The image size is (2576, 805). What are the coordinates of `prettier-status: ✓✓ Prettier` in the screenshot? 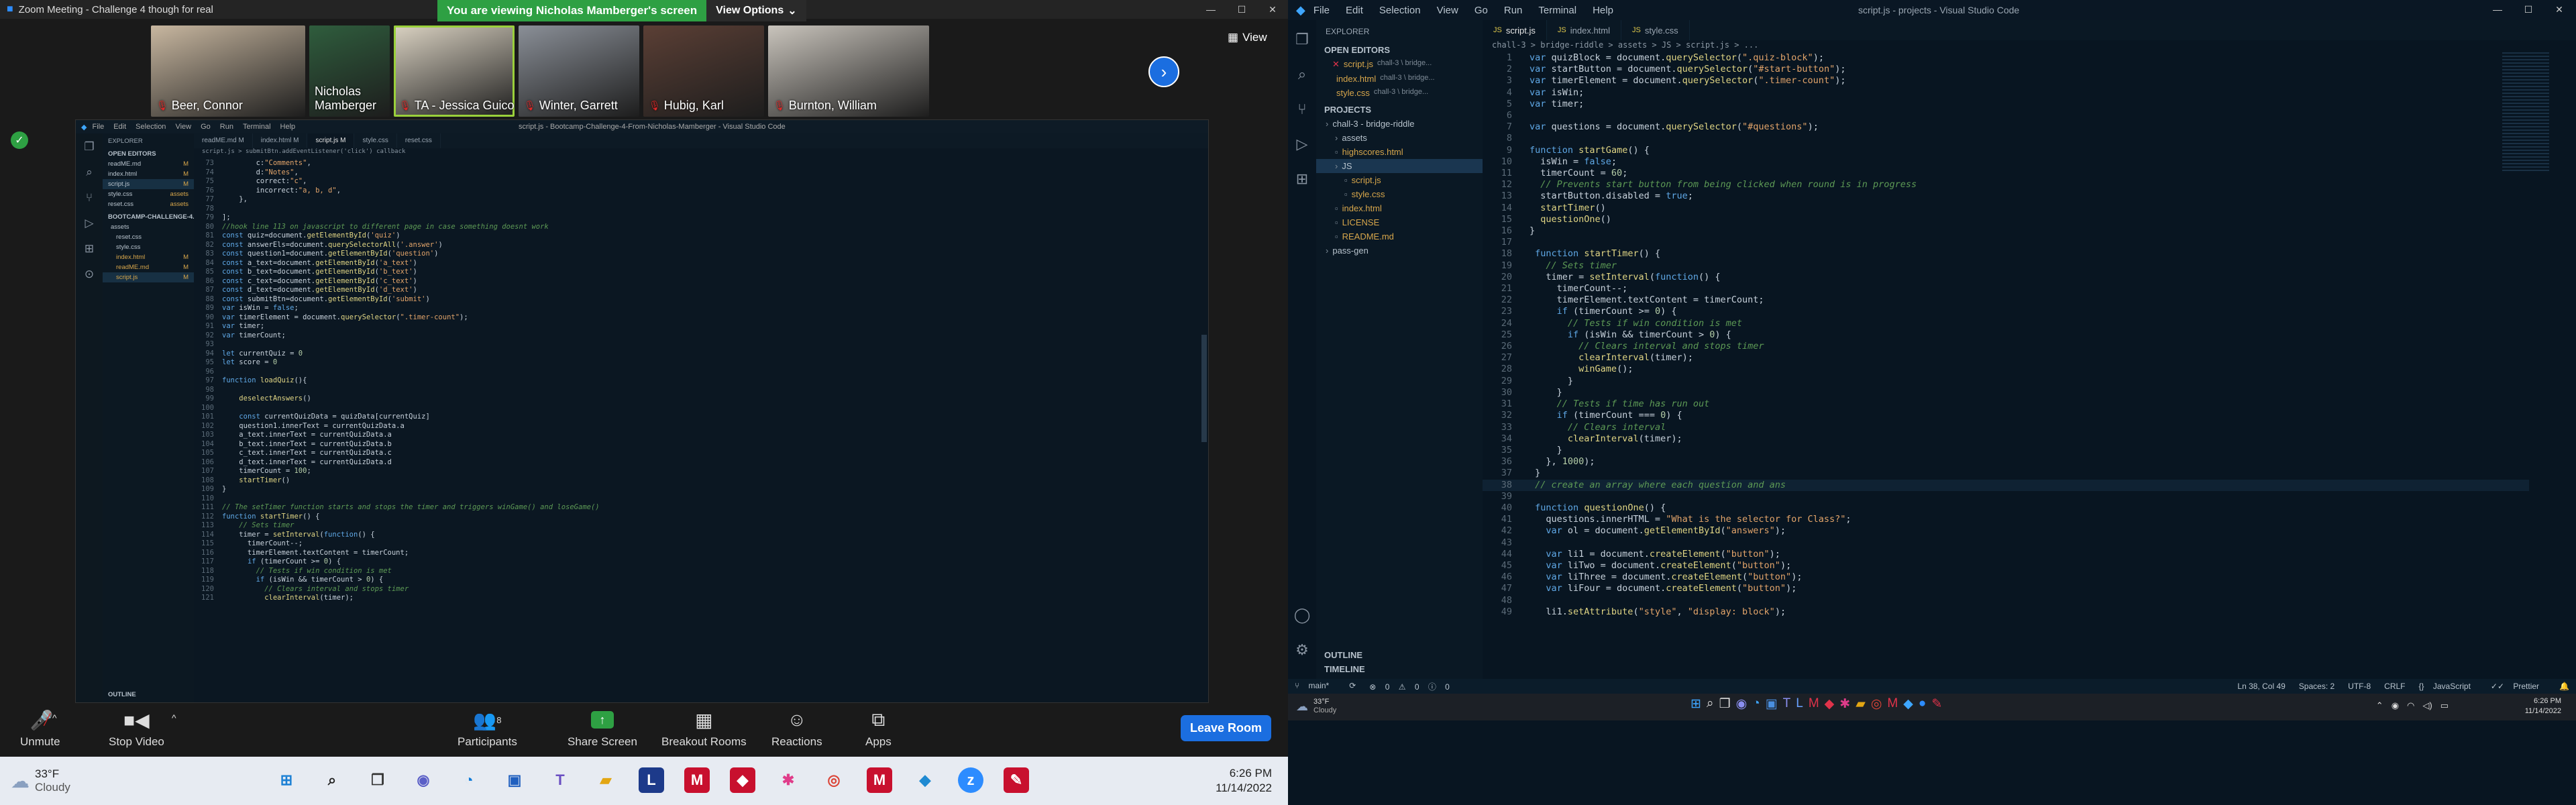 It's located at (2518, 686).